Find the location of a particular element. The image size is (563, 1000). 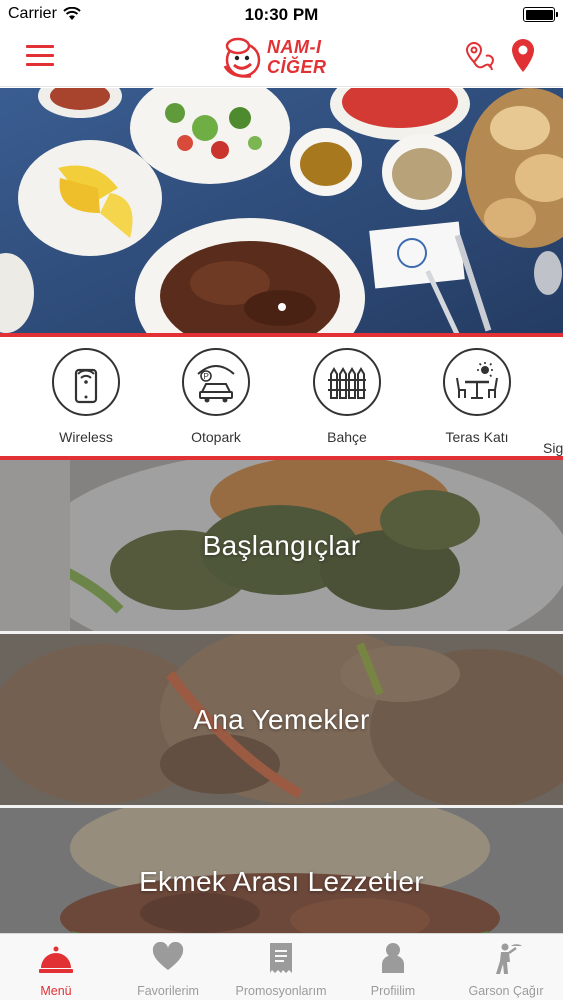

amenity-label: Otopark is located at coordinates (216, 437).